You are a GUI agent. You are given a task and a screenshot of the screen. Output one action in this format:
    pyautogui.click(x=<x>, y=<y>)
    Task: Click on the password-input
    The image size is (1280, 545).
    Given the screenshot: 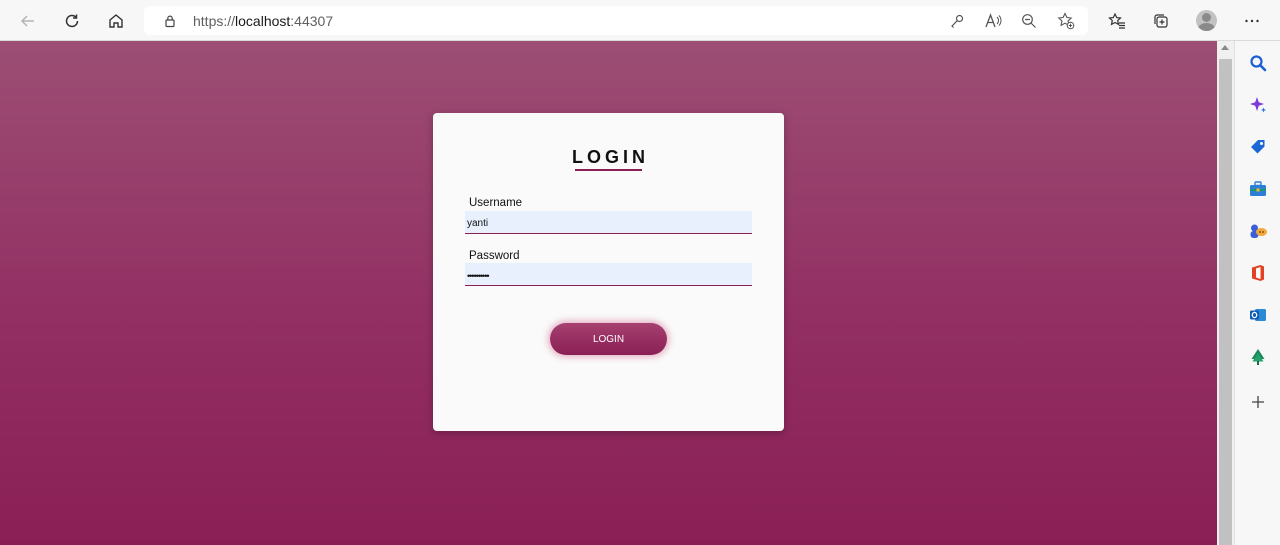 What is the action you would take?
    pyautogui.click(x=608, y=274)
    